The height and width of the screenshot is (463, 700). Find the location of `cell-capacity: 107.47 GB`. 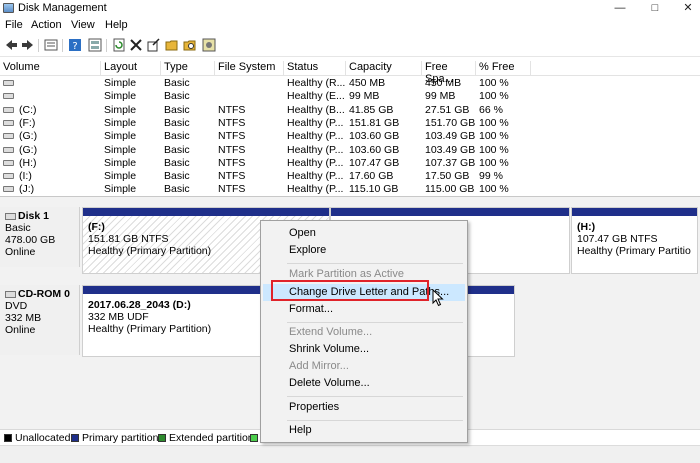

cell-capacity: 107.47 GB is located at coordinates (374, 162).